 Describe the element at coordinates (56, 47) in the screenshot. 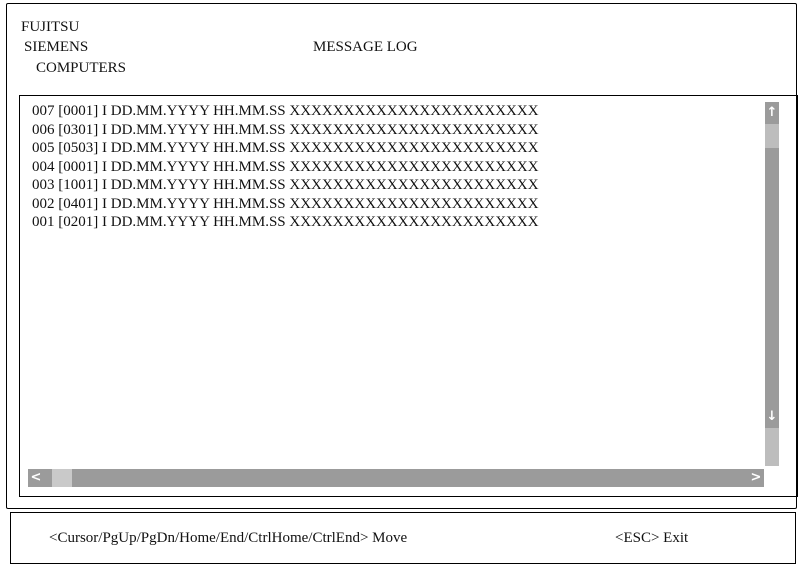

I see `brand-line-siemens: SIEMENS` at that location.